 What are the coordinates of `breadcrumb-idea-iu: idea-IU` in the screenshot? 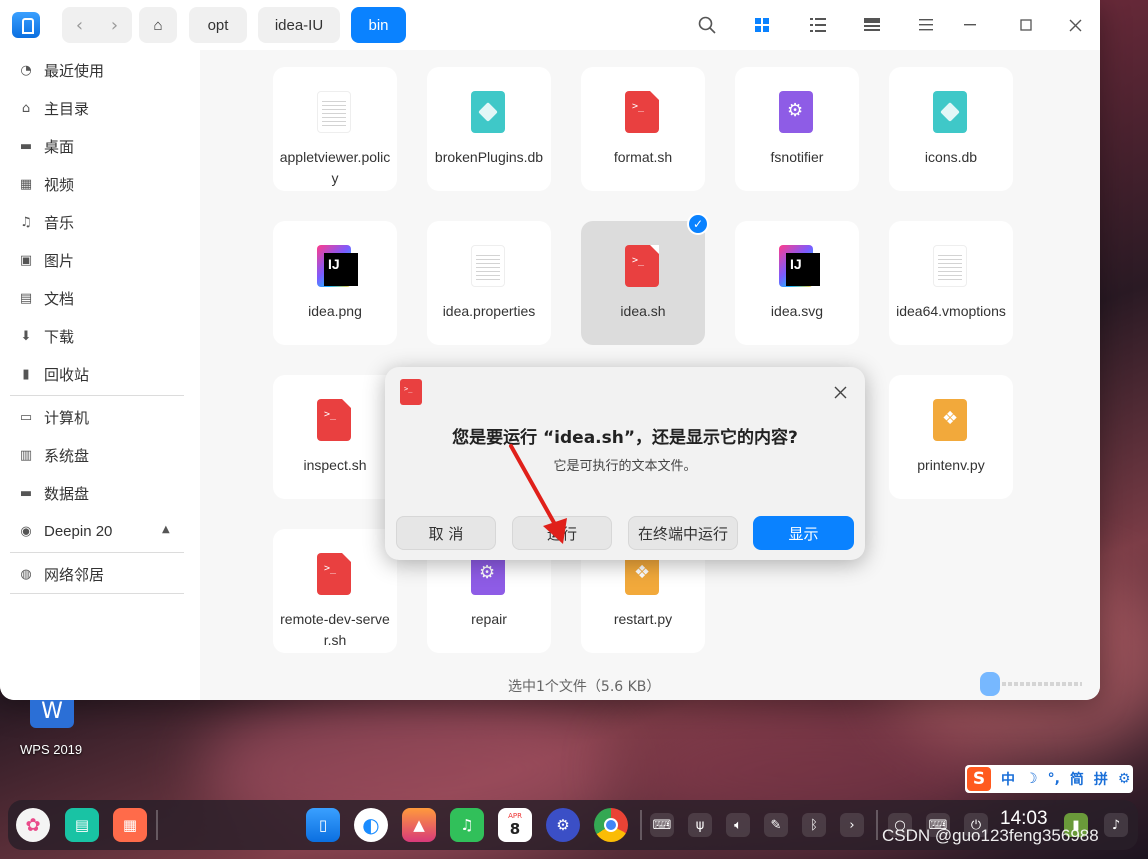 It's located at (299, 25).